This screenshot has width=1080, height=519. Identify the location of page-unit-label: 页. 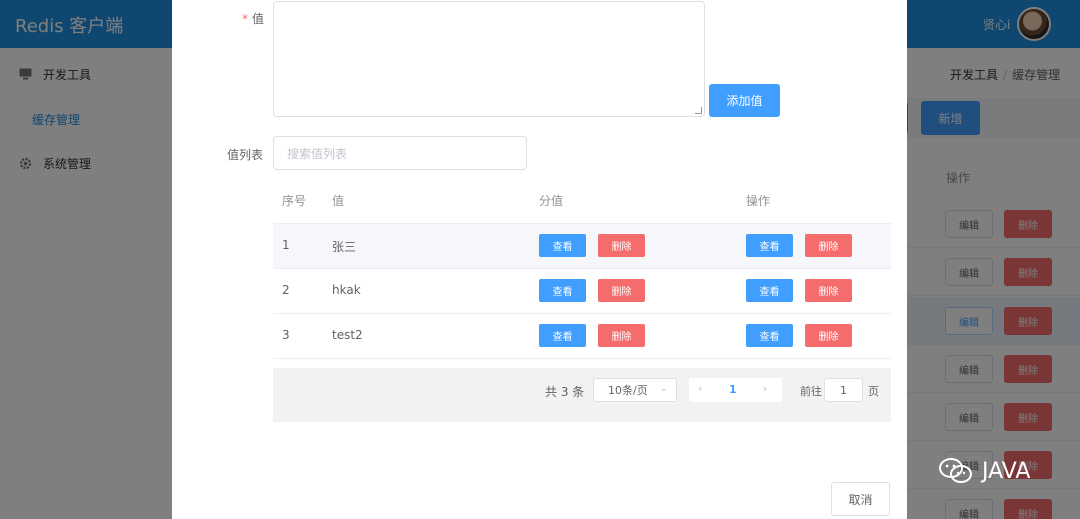
(873, 391).